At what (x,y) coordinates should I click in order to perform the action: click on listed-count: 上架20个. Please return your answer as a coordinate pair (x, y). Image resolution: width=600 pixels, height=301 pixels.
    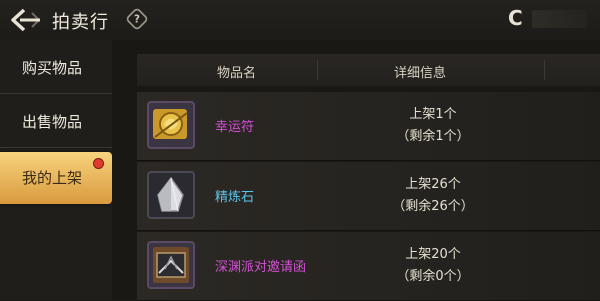
    Looking at the image, I should click on (433, 254).